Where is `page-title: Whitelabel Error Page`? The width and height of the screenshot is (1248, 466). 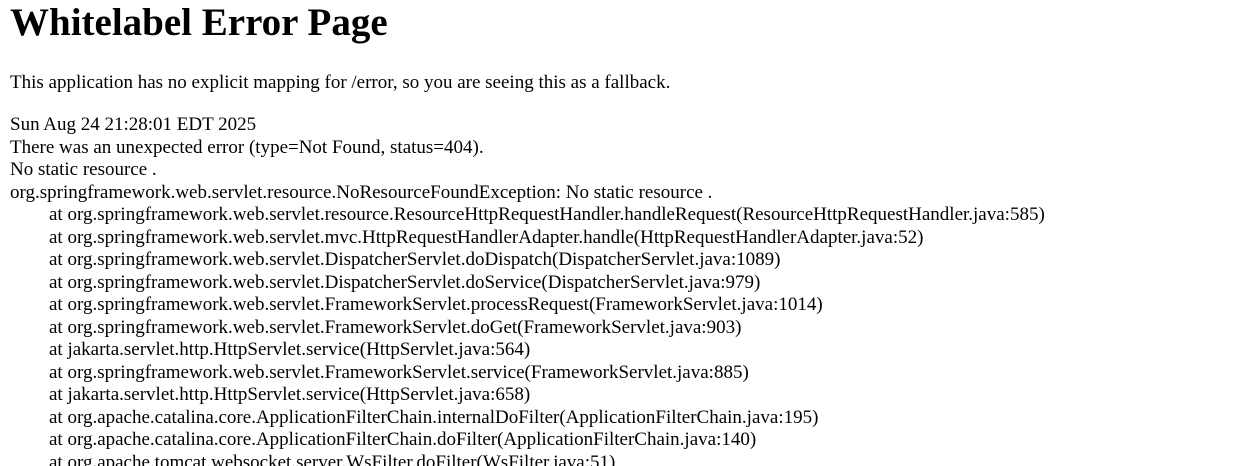 page-title: Whitelabel Error Page is located at coordinates (199, 22).